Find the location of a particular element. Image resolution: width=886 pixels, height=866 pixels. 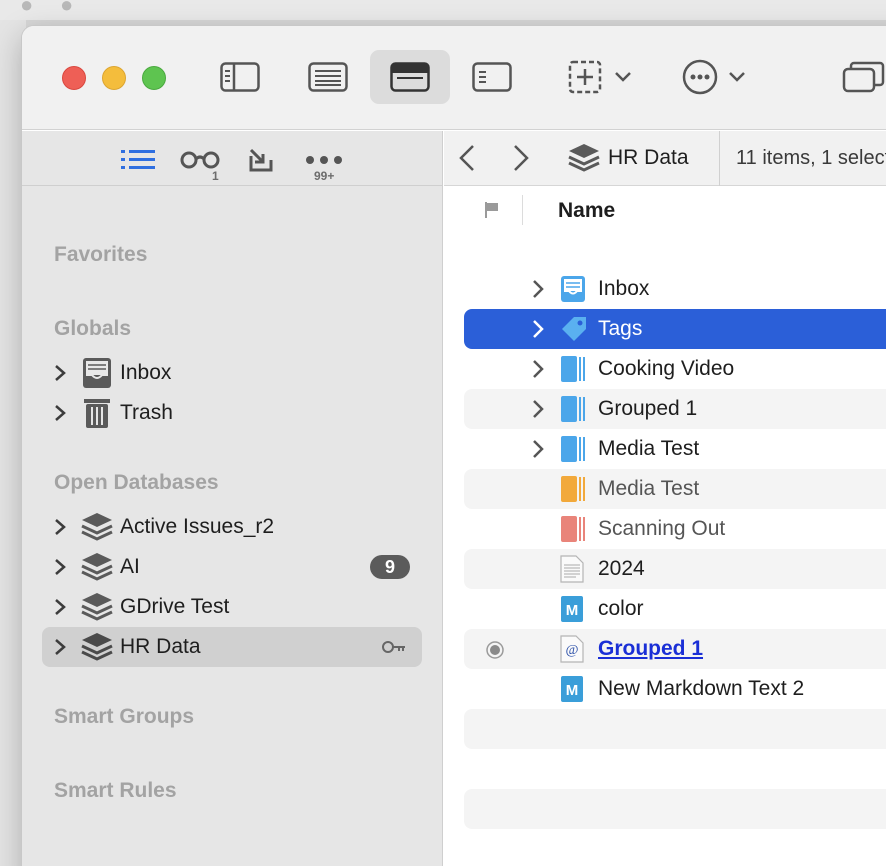

sidebar-item-database: AI 9 is located at coordinates (232, 567).